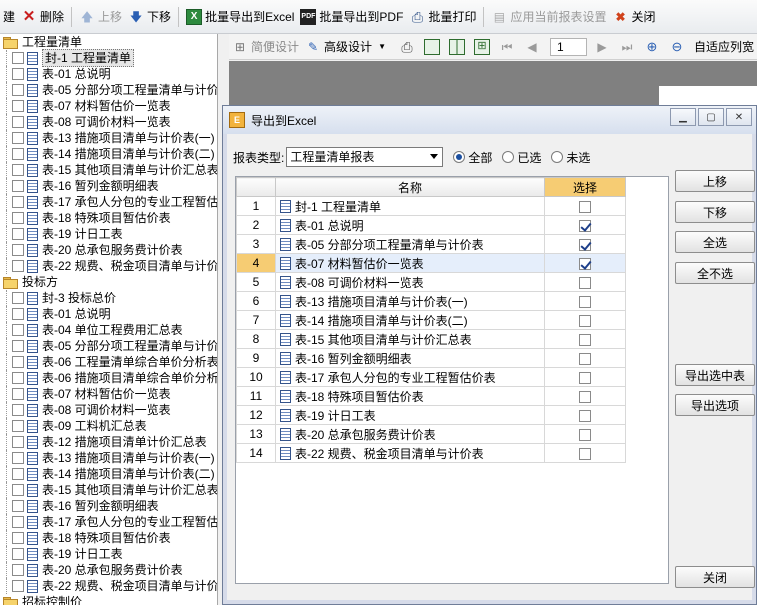 The height and width of the screenshot is (605, 757). I want to click on table-row: 12 表-19 计日工表, so click(431, 415).